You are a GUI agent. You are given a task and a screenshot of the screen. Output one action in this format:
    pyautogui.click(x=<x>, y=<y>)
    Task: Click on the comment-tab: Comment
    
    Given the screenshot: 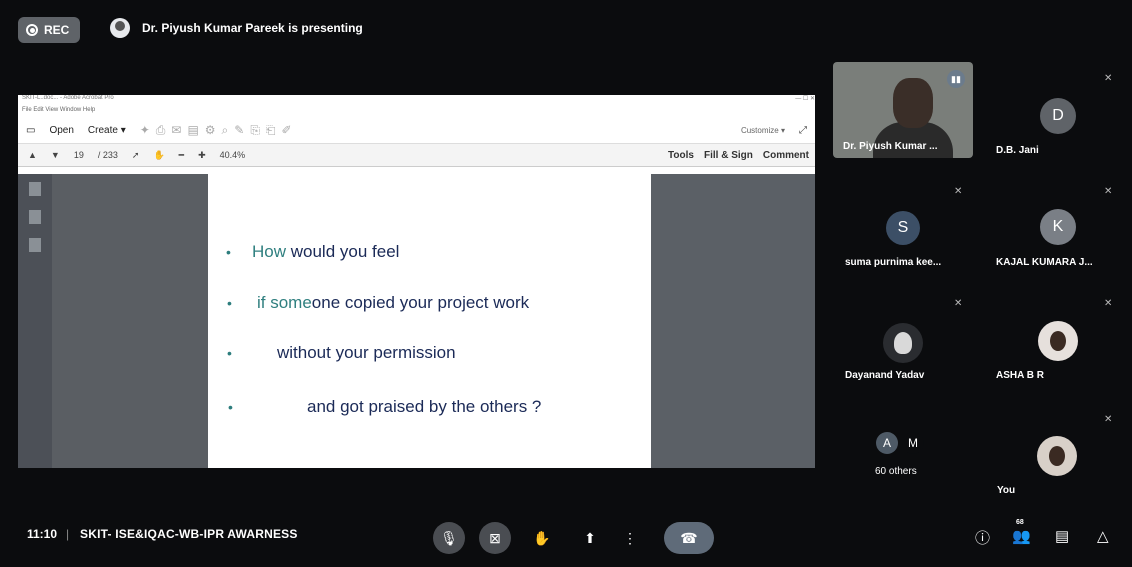 What is the action you would take?
    pyautogui.click(x=786, y=155)
    